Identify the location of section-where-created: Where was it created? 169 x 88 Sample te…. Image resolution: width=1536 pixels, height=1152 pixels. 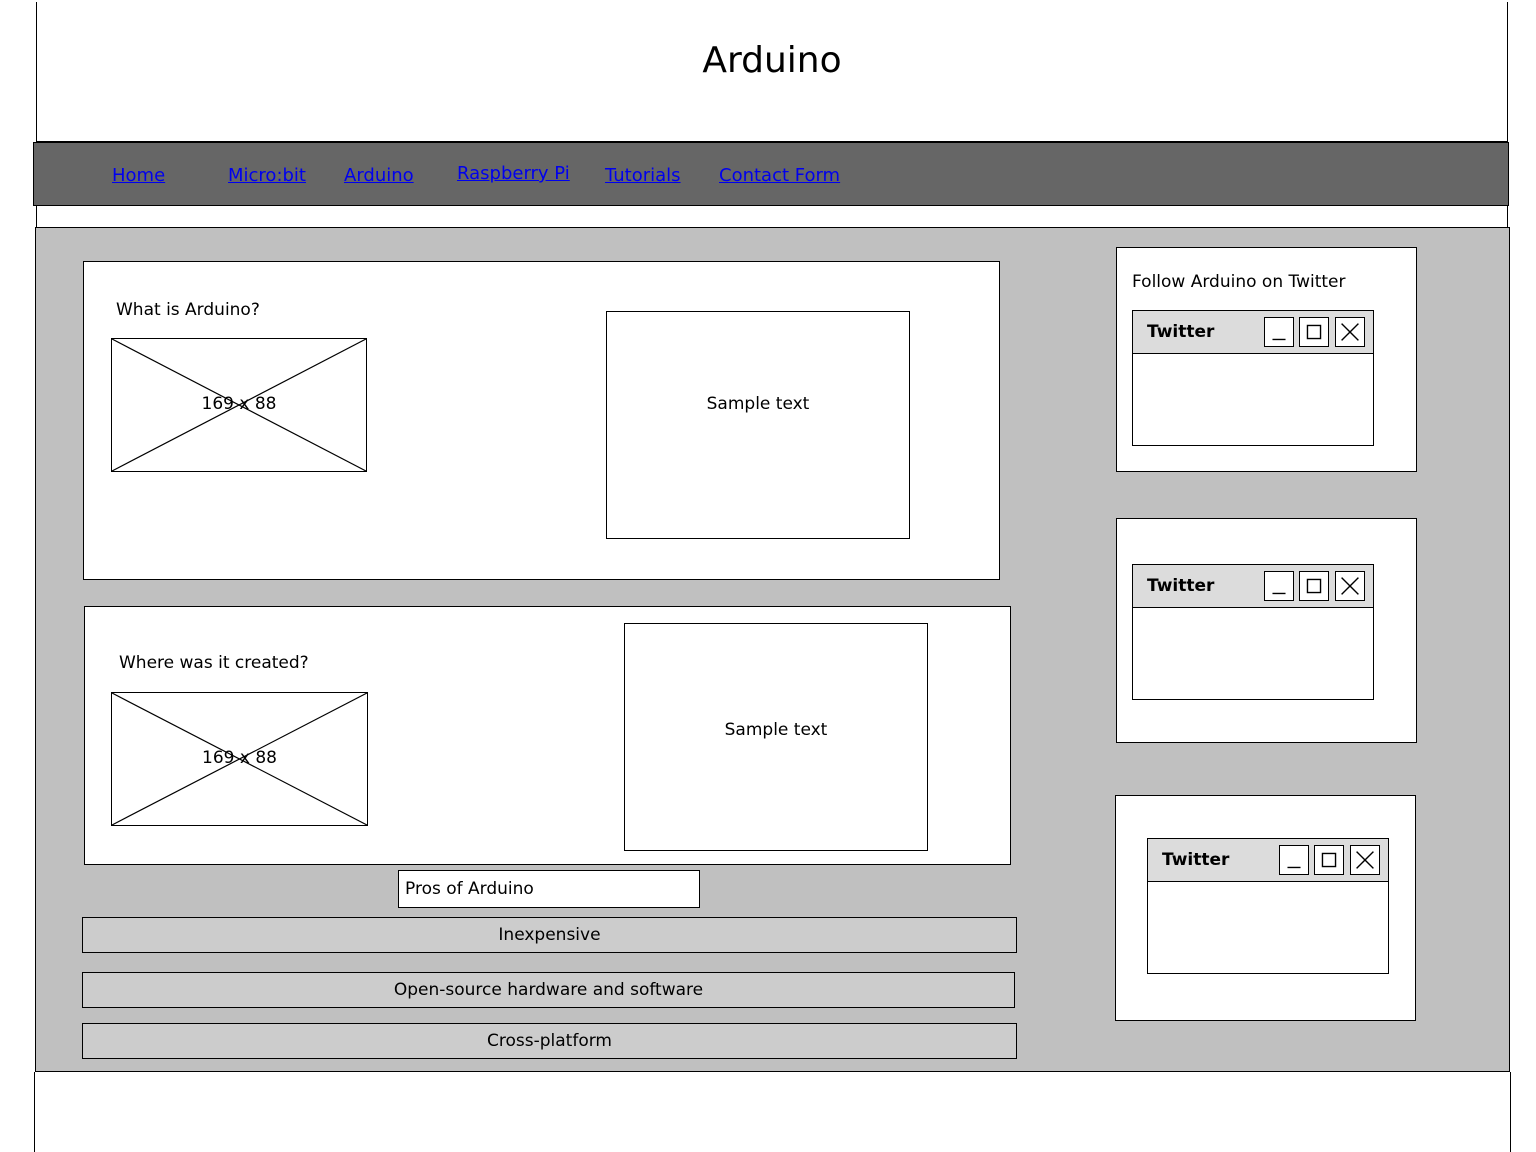
(547, 735).